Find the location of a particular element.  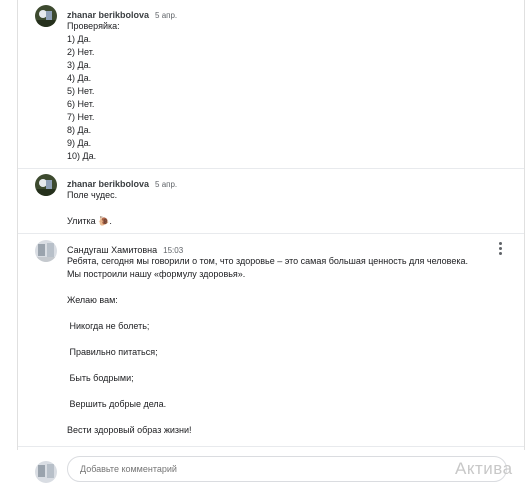

windows-activation-watermark: Актива is located at coordinates (484, 468).